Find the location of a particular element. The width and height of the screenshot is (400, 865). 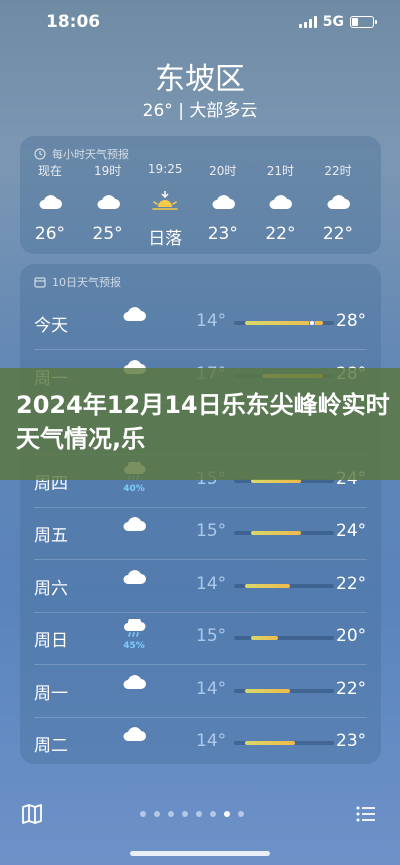

calendar-icon is located at coordinates (40, 282).